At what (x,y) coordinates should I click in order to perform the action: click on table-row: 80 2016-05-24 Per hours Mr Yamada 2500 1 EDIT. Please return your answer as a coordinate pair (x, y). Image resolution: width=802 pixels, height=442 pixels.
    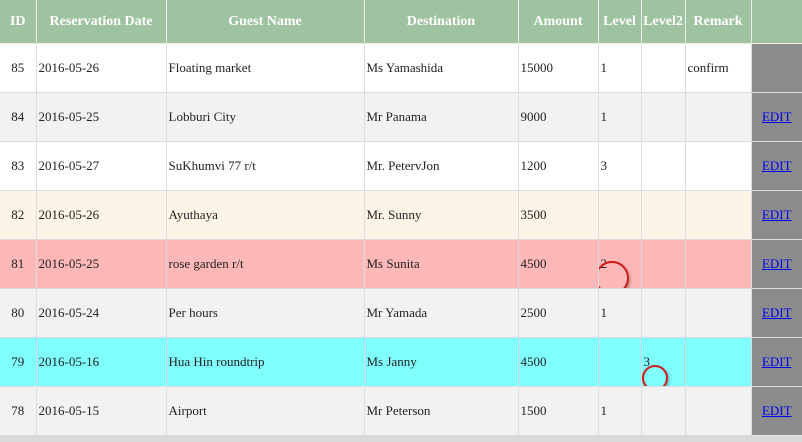
    Looking at the image, I should click on (401, 313).